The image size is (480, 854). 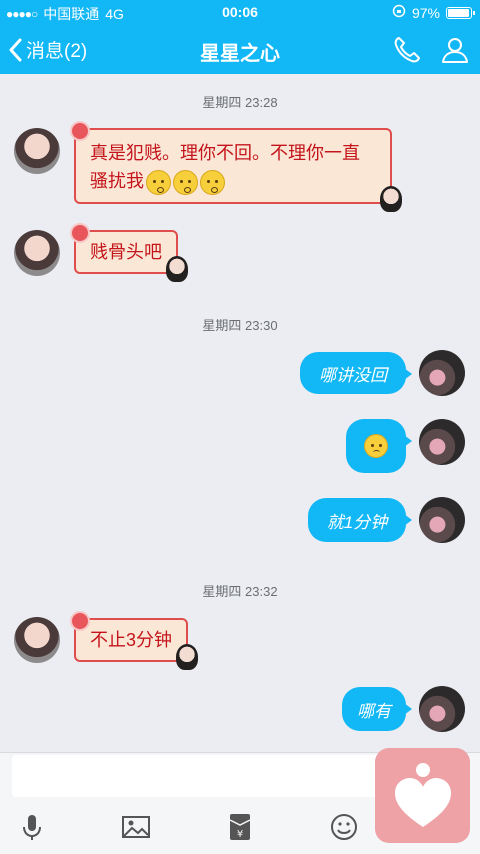 What do you see at coordinates (126, 252) in the screenshot?
I see `message-text: 贱骨头吧` at bounding box center [126, 252].